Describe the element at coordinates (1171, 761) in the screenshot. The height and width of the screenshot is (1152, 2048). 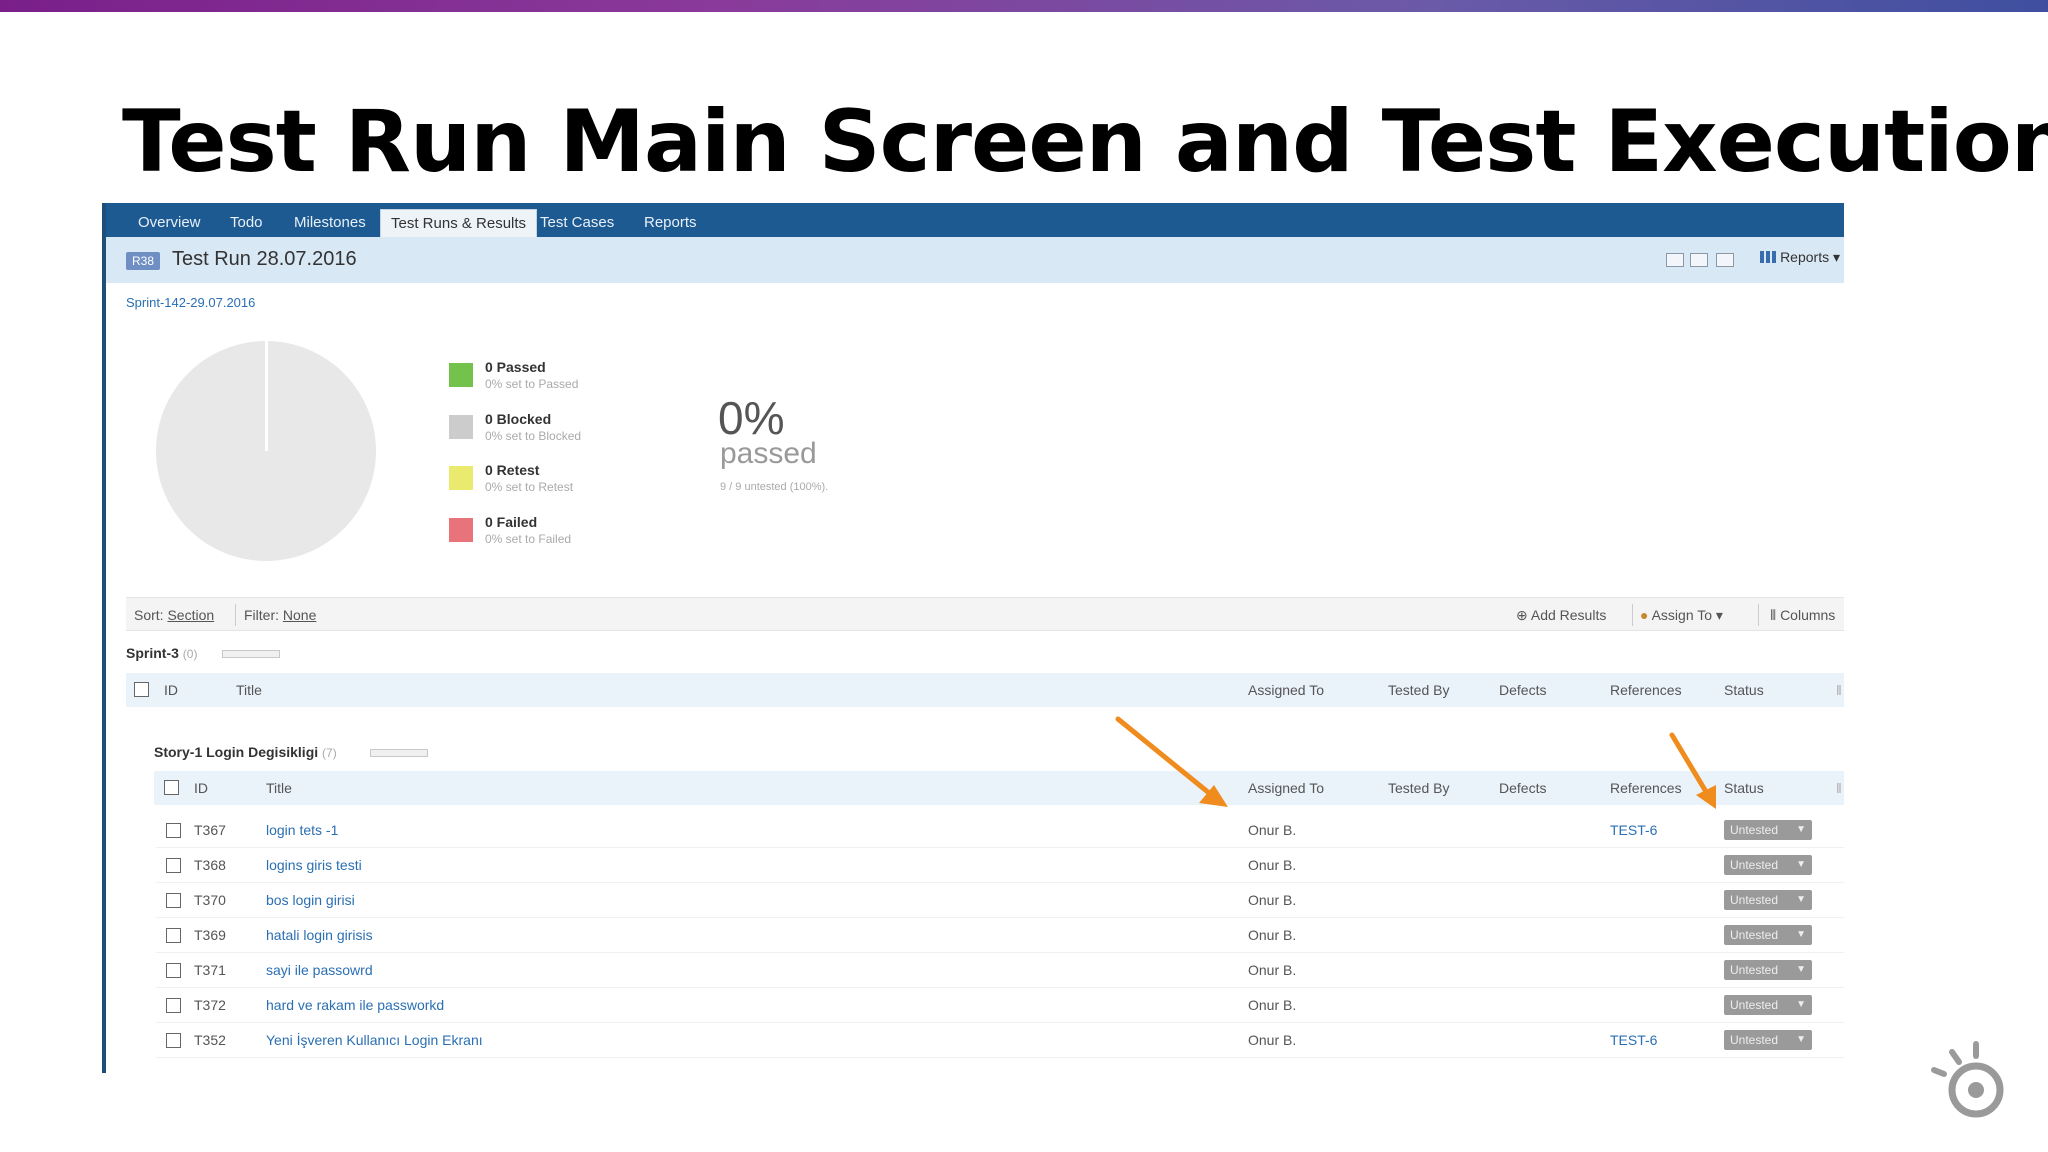
I see `annotation-arrow-assigned` at that location.